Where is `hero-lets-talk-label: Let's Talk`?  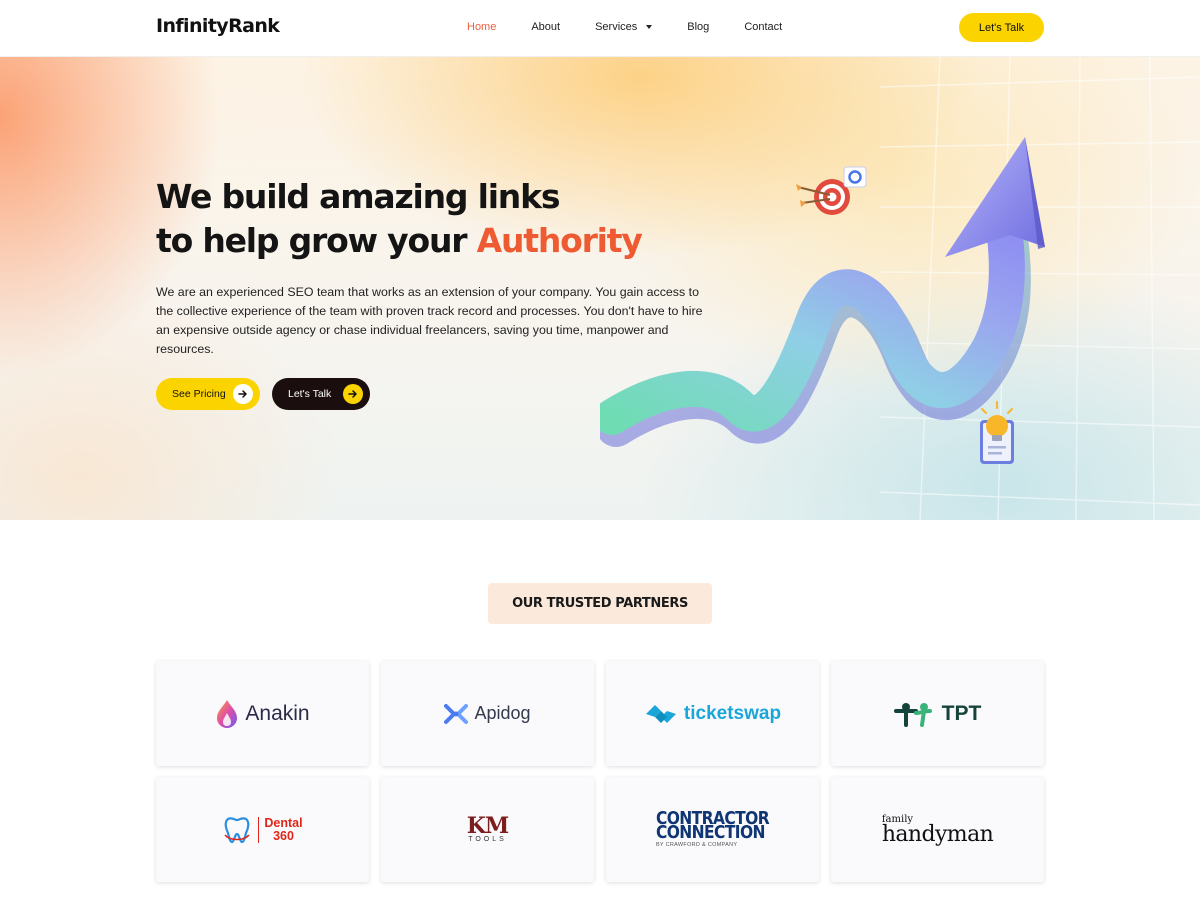
hero-lets-talk-label: Let's Talk is located at coordinates (310, 394).